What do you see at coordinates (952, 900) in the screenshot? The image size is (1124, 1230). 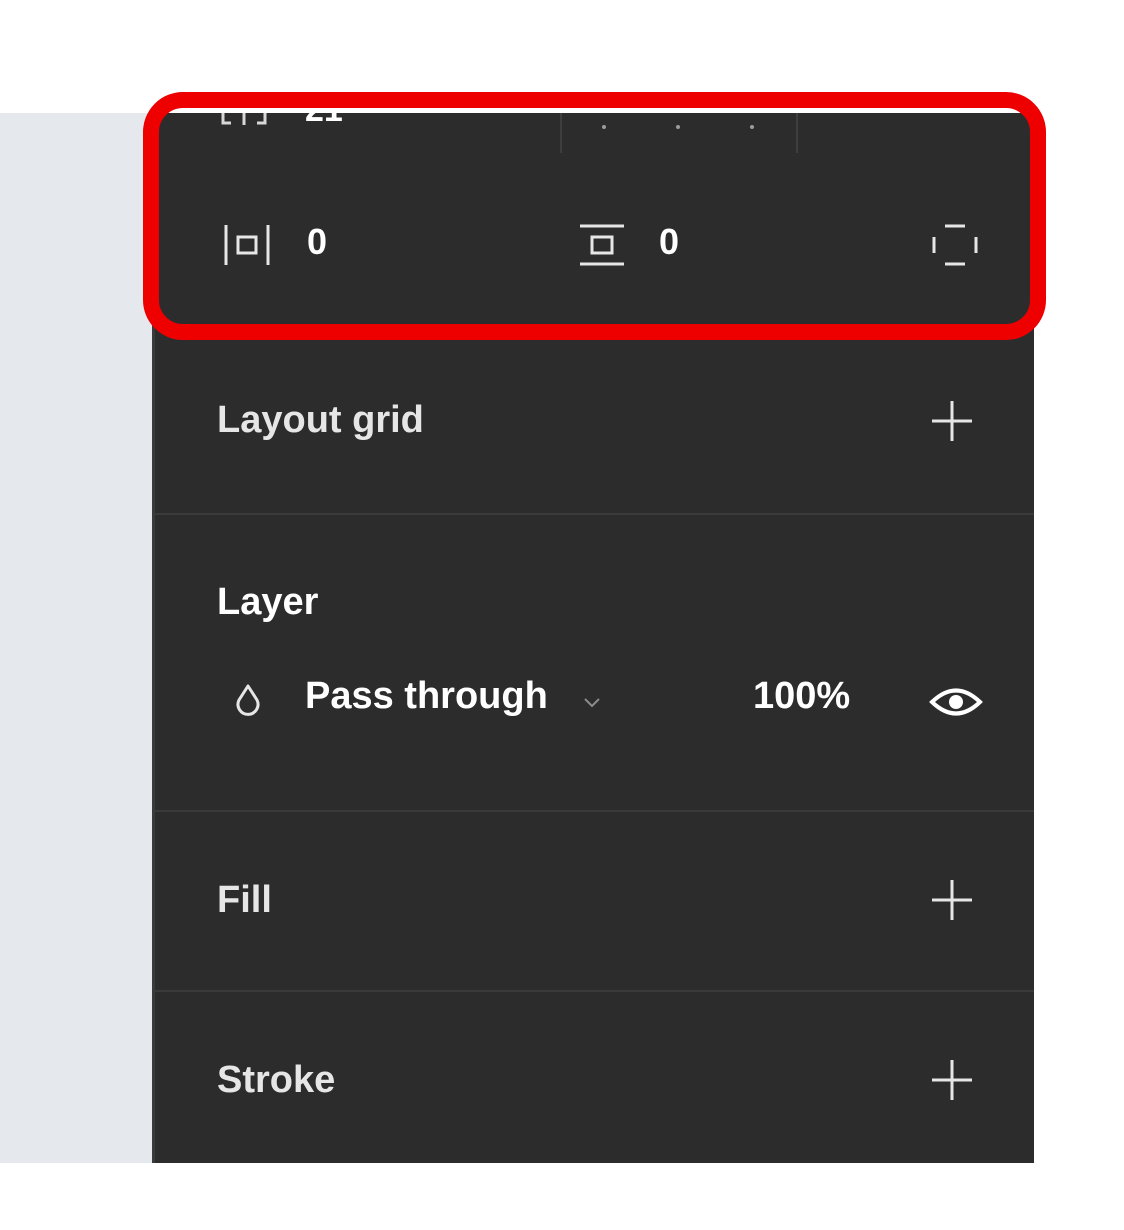 I see `add-fill-button` at bounding box center [952, 900].